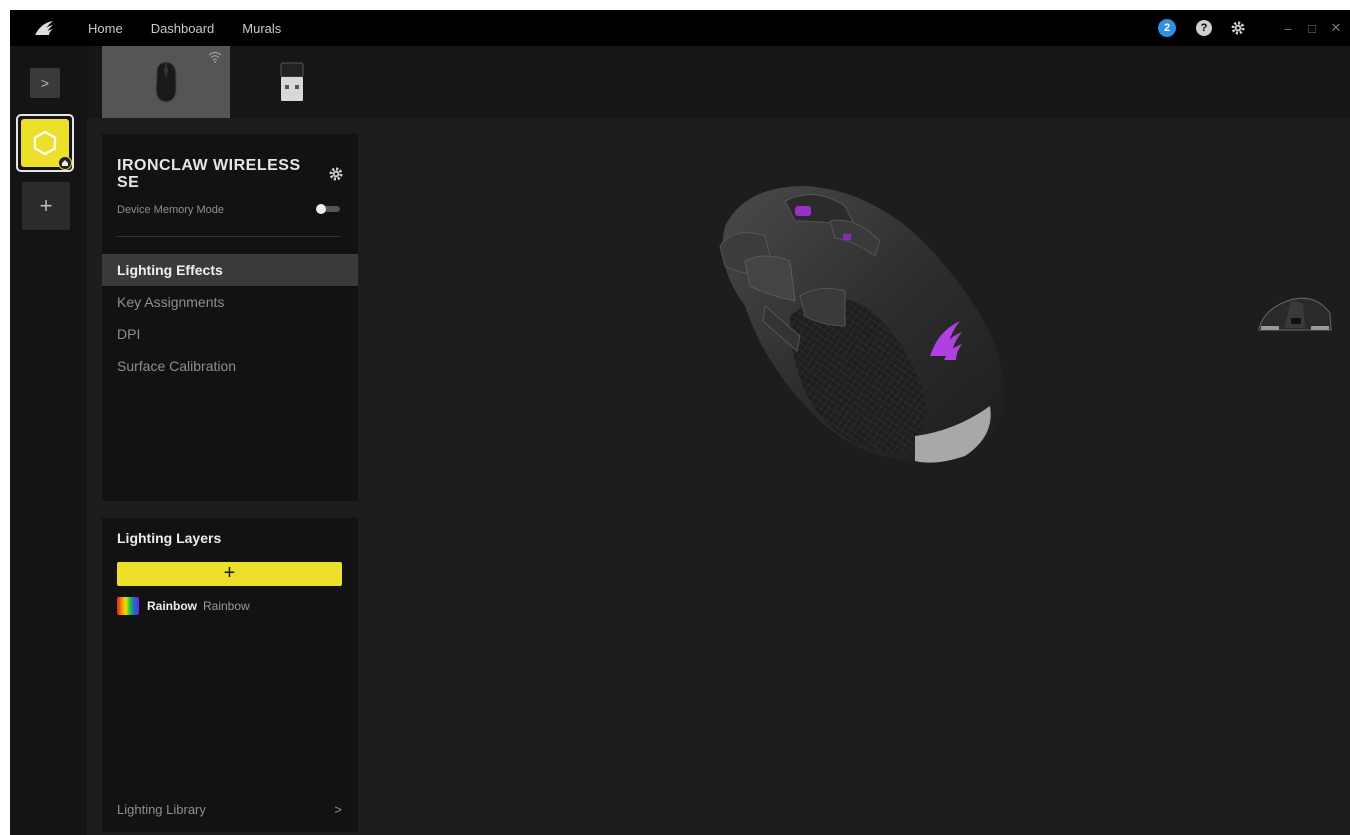 The height and width of the screenshot is (835, 1350). I want to click on layer-item: Rainbow Rainbow, so click(183, 606).